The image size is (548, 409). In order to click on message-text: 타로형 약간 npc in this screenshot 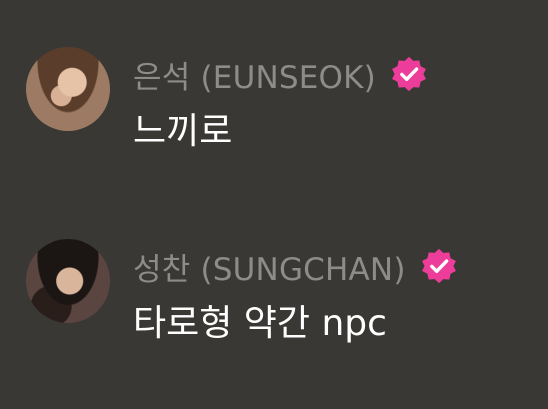, I will do `click(260, 323)`.